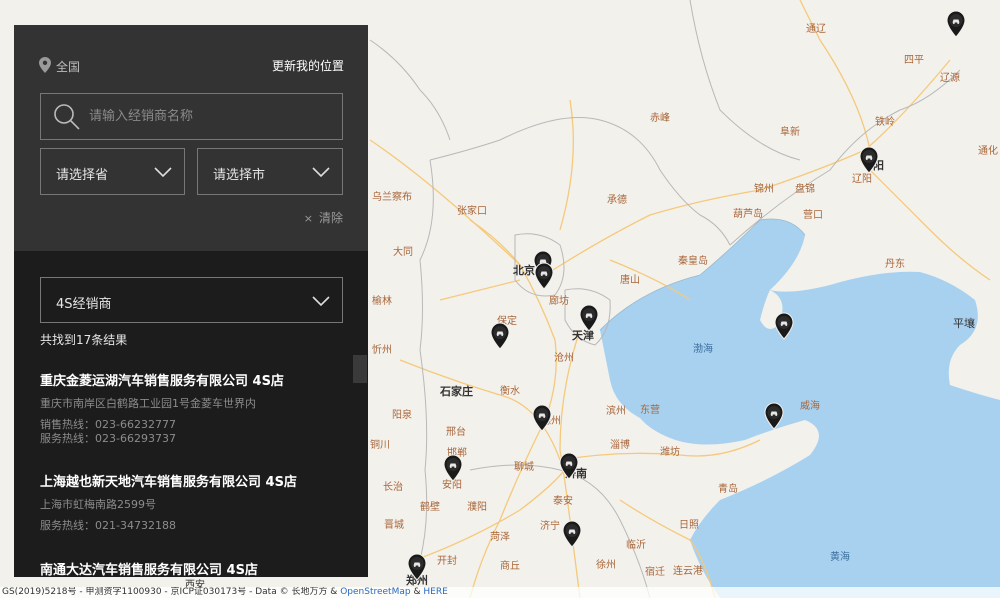 Image resolution: width=1000 pixels, height=598 pixels. What do you see at coordinates (380, 445) in the screenshot?
I see `city-label-tongchuan: 铜川` at bounding box center [380, 445].